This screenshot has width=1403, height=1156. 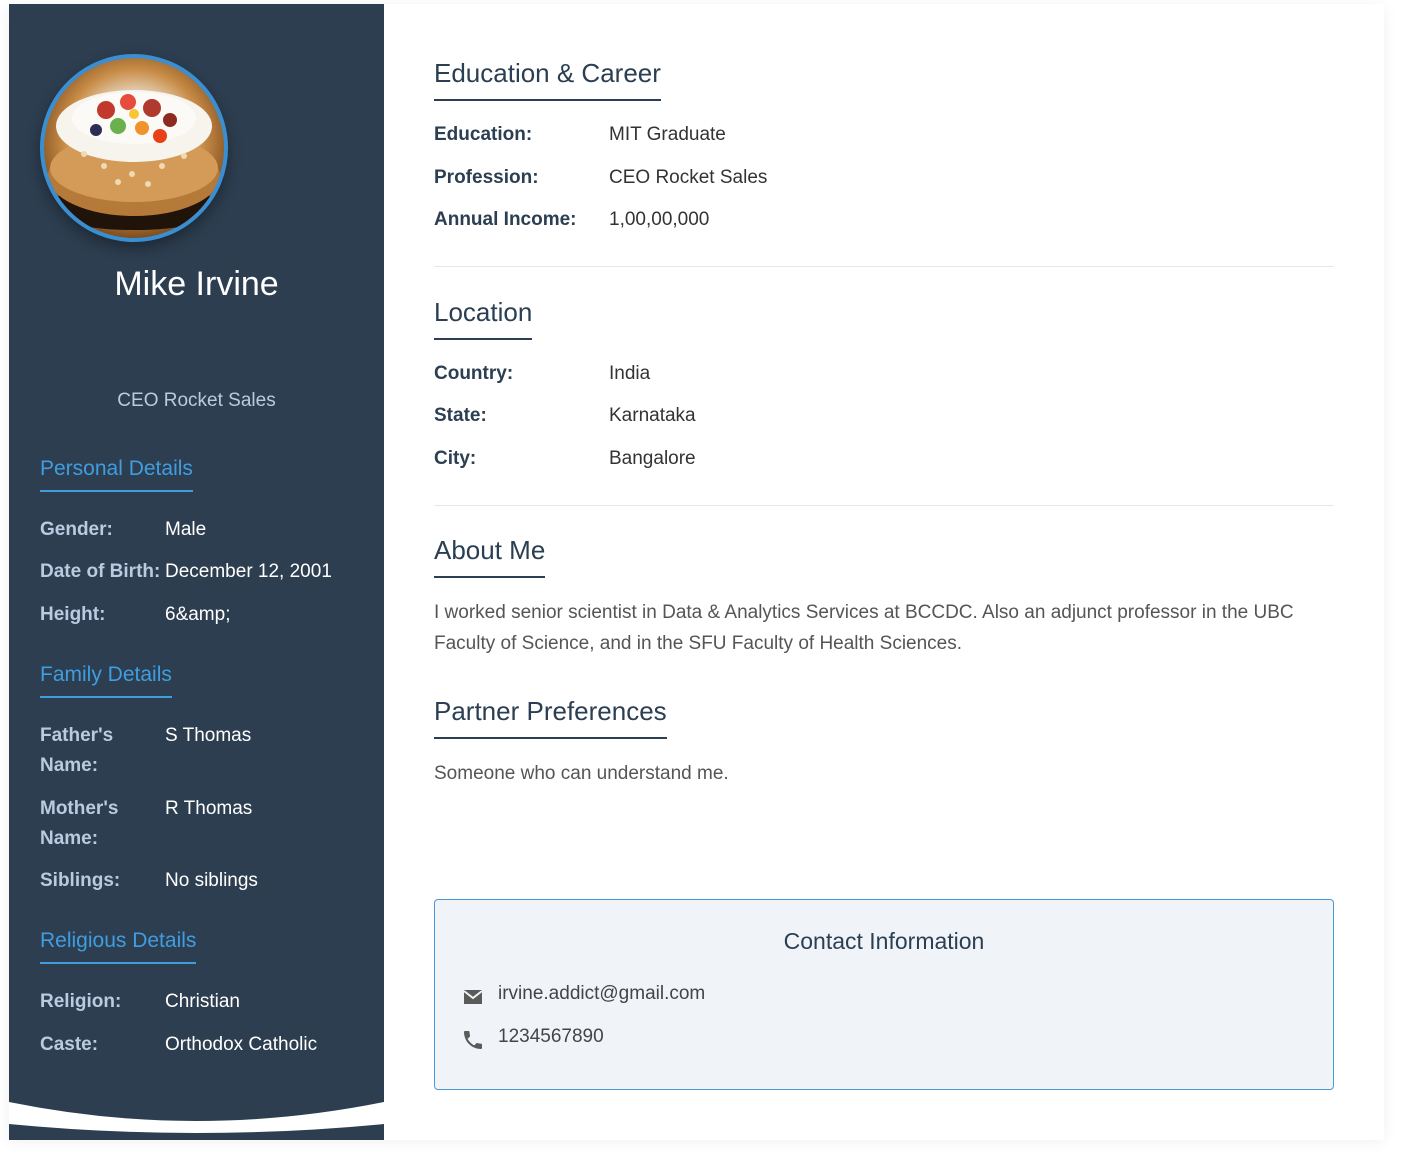 What do you see at coordinates (241, 1044) in the screenshot?
I see `detail-value: Orthodox Catholic` at bounding box center [241, 1044].